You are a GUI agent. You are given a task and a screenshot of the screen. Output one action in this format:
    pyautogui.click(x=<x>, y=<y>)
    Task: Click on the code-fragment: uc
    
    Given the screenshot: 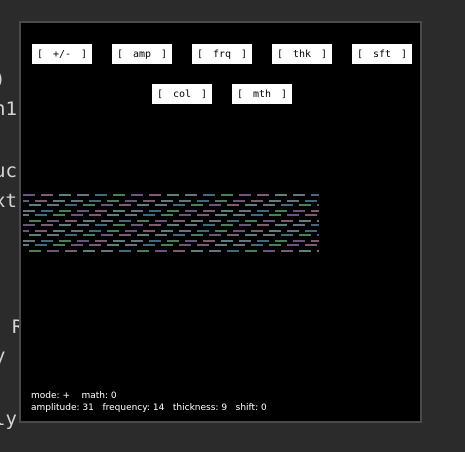 What is the action you would take?
    pyautogui.click(x=8, y=171)
    